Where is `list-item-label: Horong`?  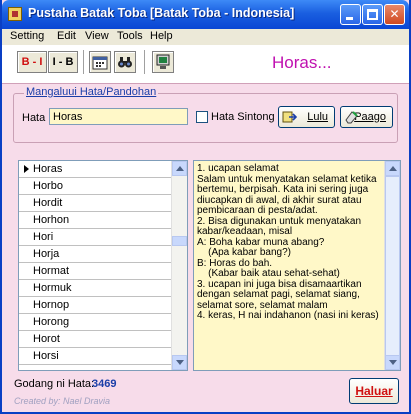
list-item-label: Horong is located at coordinates (51, 322).